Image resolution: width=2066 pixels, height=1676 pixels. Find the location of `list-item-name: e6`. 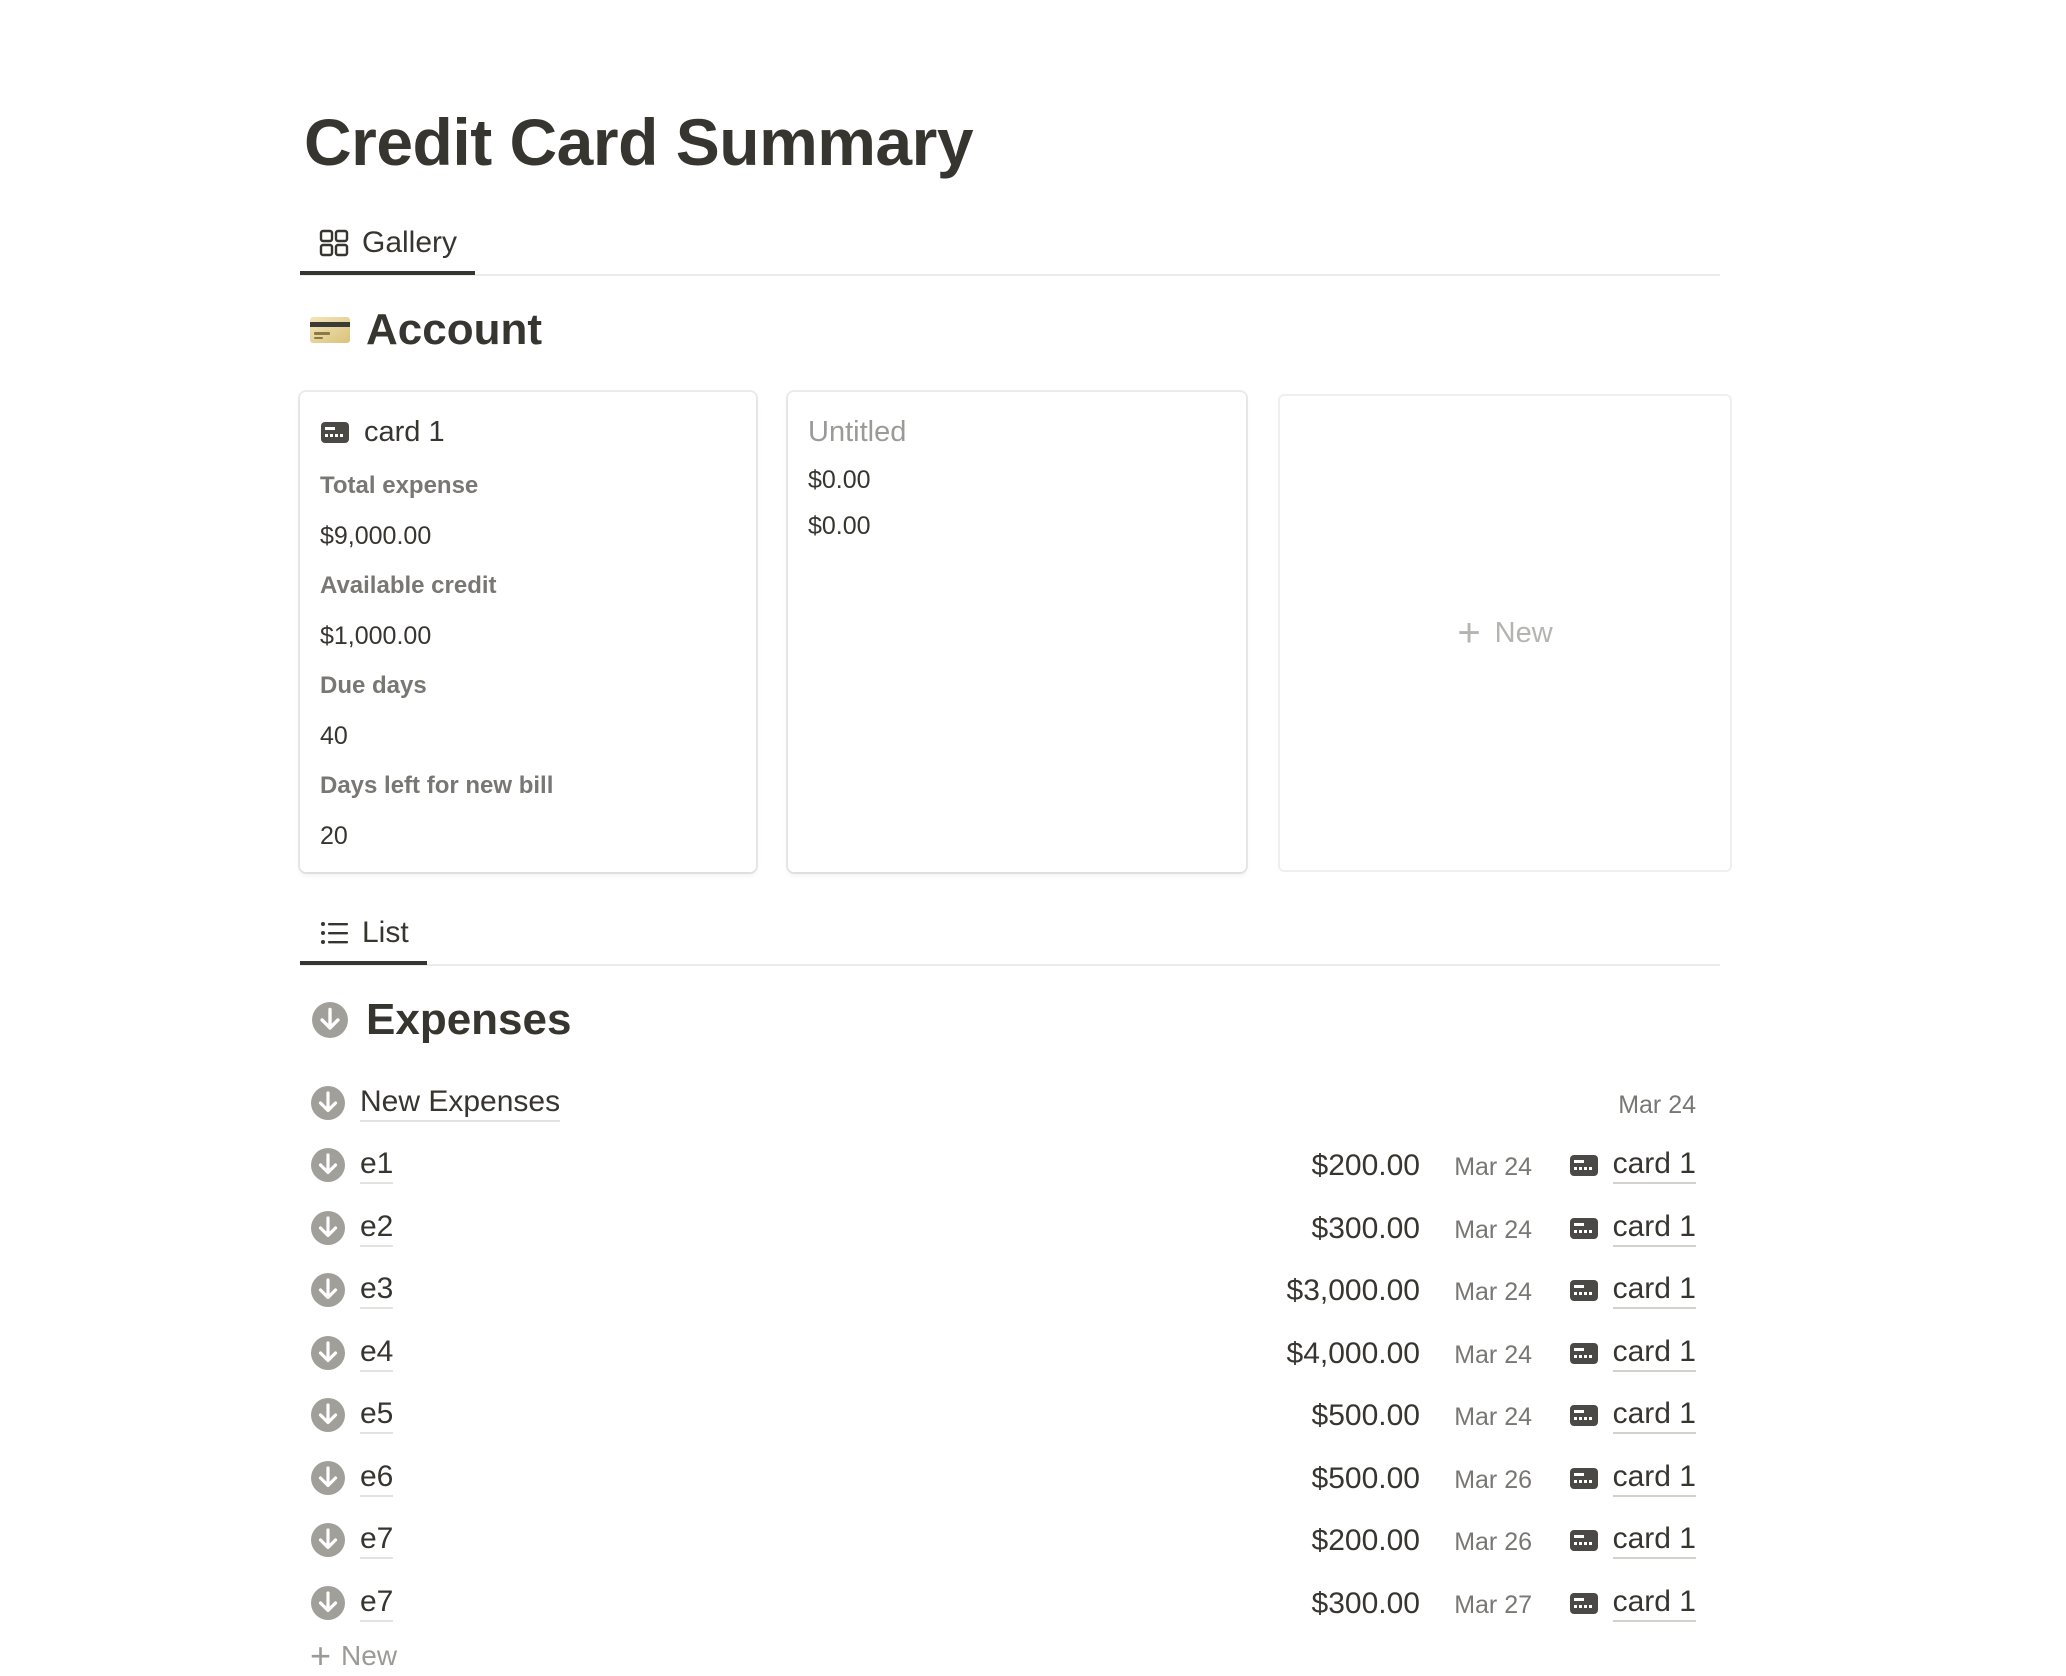

list-item-name: e6 is located at coordinates (377, 1478).